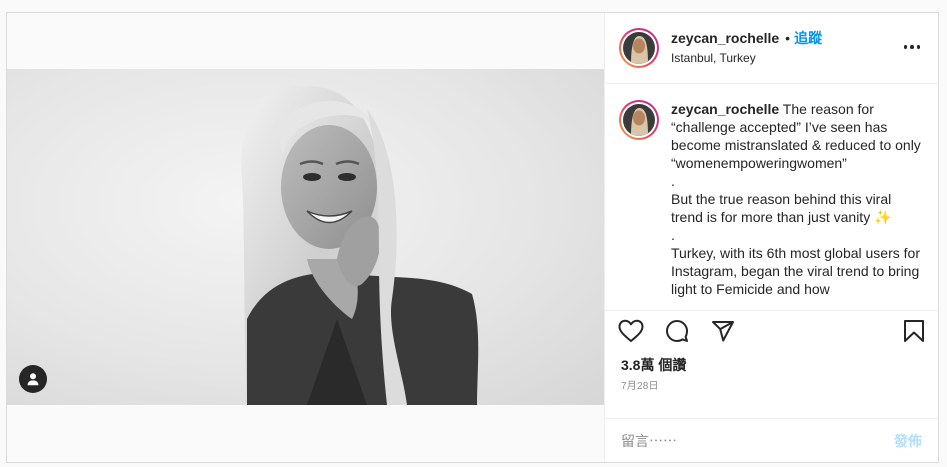 This screenshot has width=947, height=467. What do you see at coordinates (771, 394) in the screenshot?
I see `post-date: 7月28日` at bounding box center [771, 394].